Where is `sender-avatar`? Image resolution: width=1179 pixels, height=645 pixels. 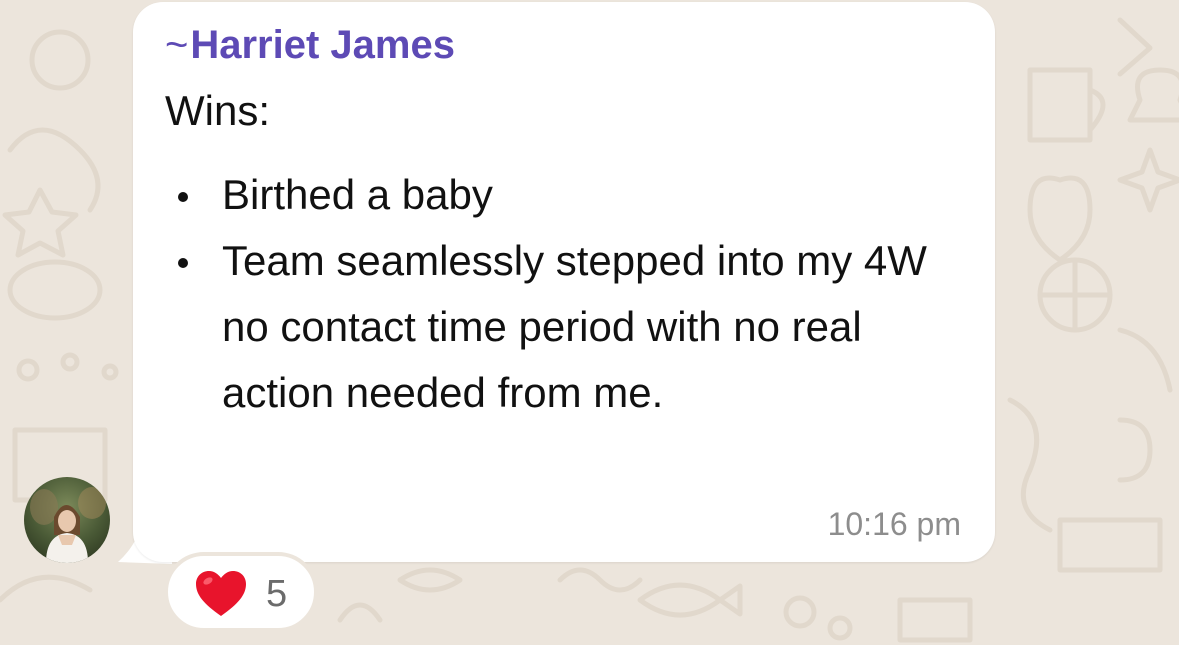 sender-avatar is located at coordinates (67, 520).